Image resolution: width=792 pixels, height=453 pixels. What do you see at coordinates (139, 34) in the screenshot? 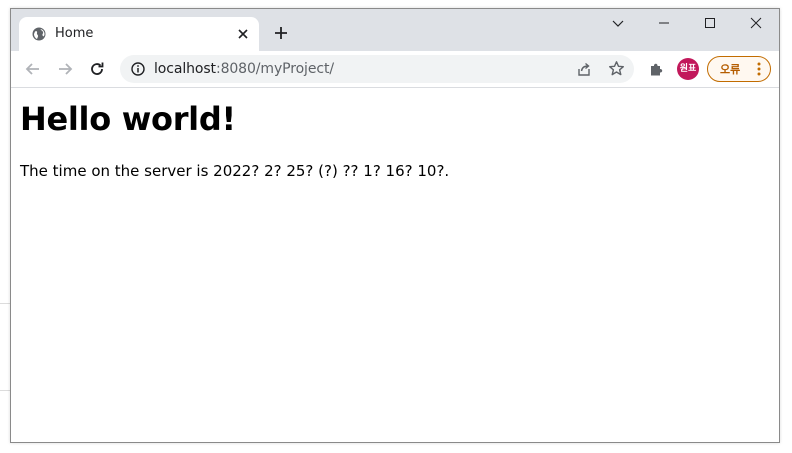
I see `tab-home: Home` at bounding box center [139, 34].